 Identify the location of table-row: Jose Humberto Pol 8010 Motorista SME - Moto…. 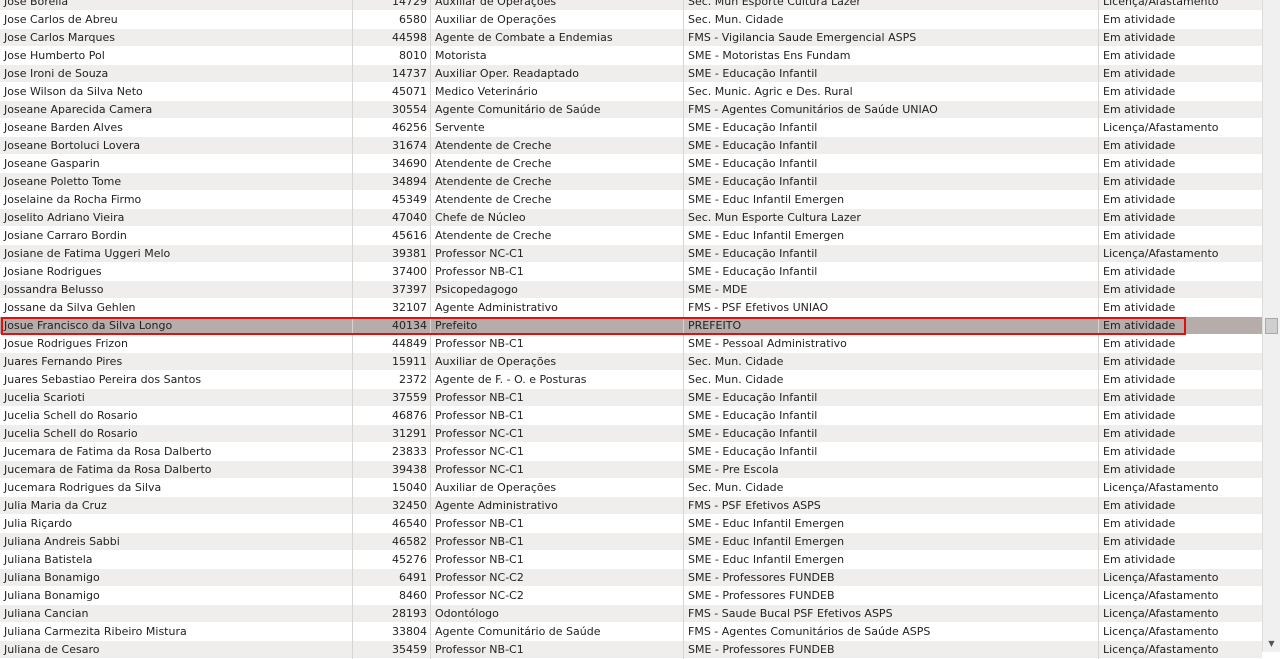
(631, 56).